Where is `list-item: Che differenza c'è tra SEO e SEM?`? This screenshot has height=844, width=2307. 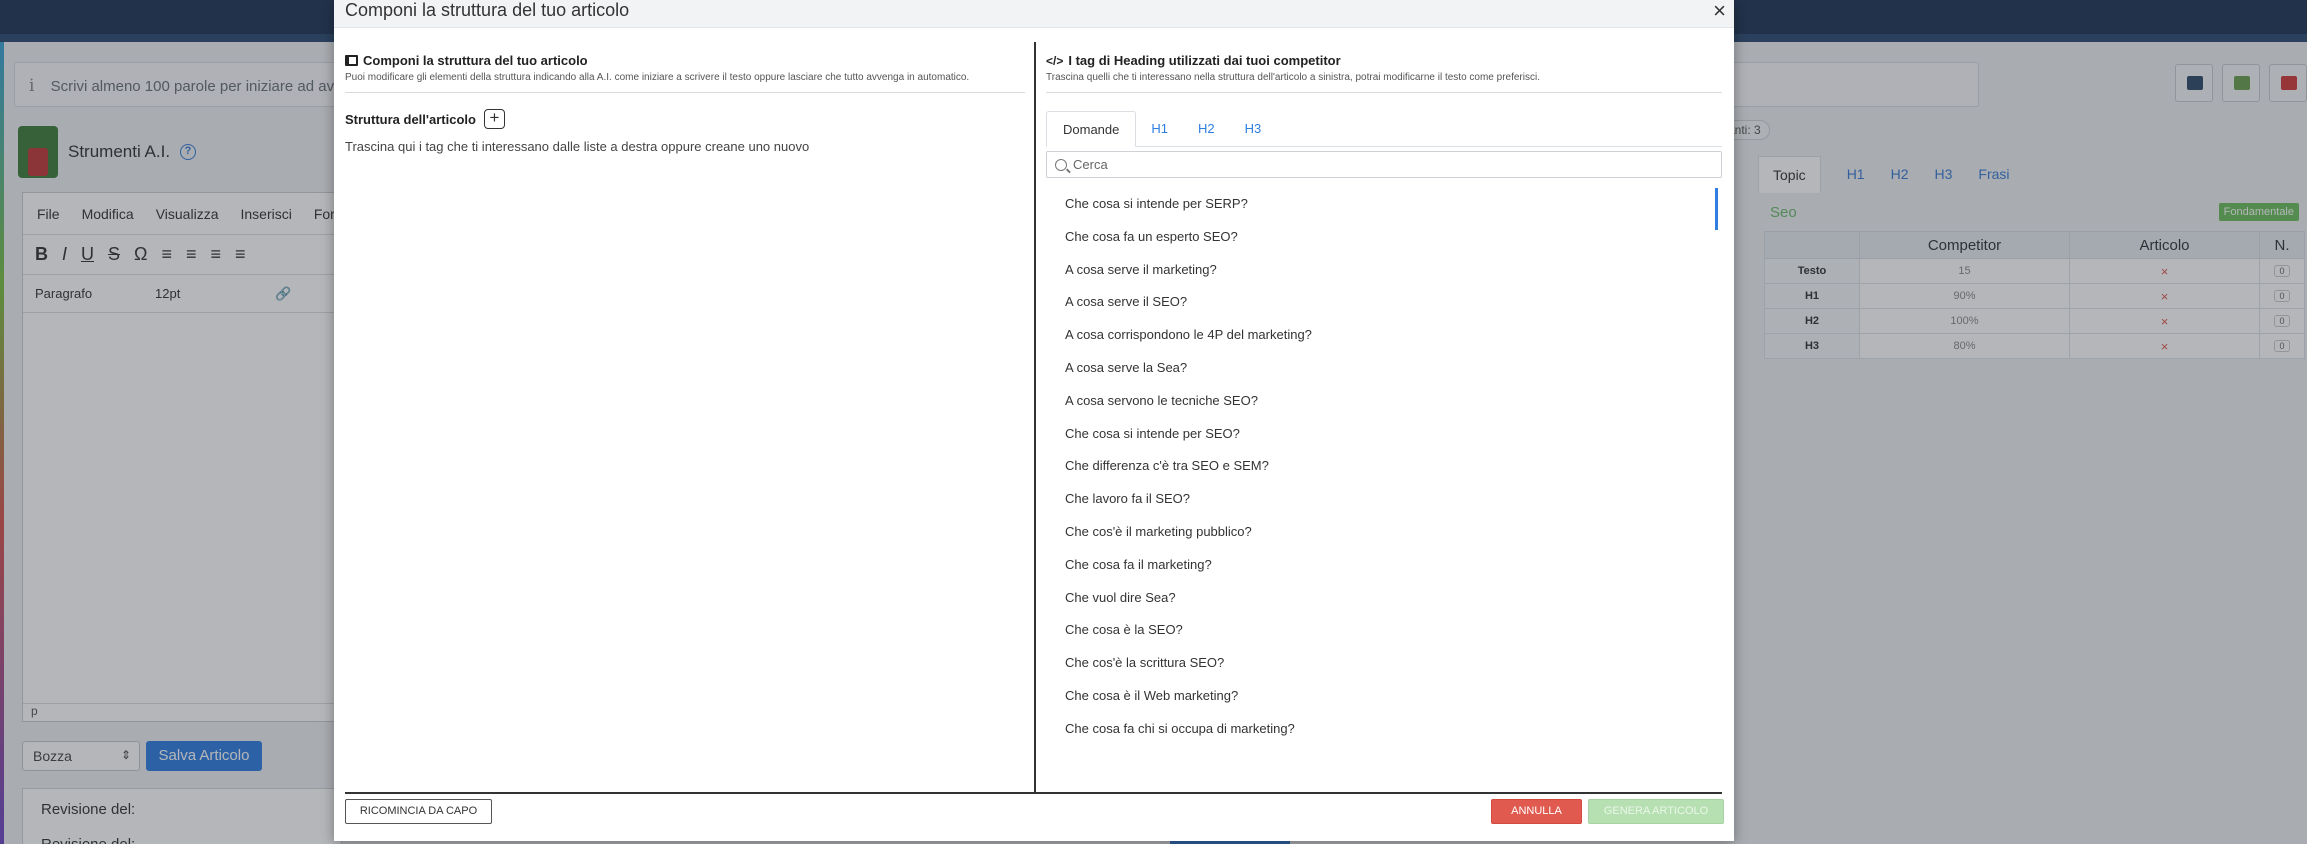
list-item: Che differenza c'è tra SEO e SEM? is located at coordinates (1384, 466).